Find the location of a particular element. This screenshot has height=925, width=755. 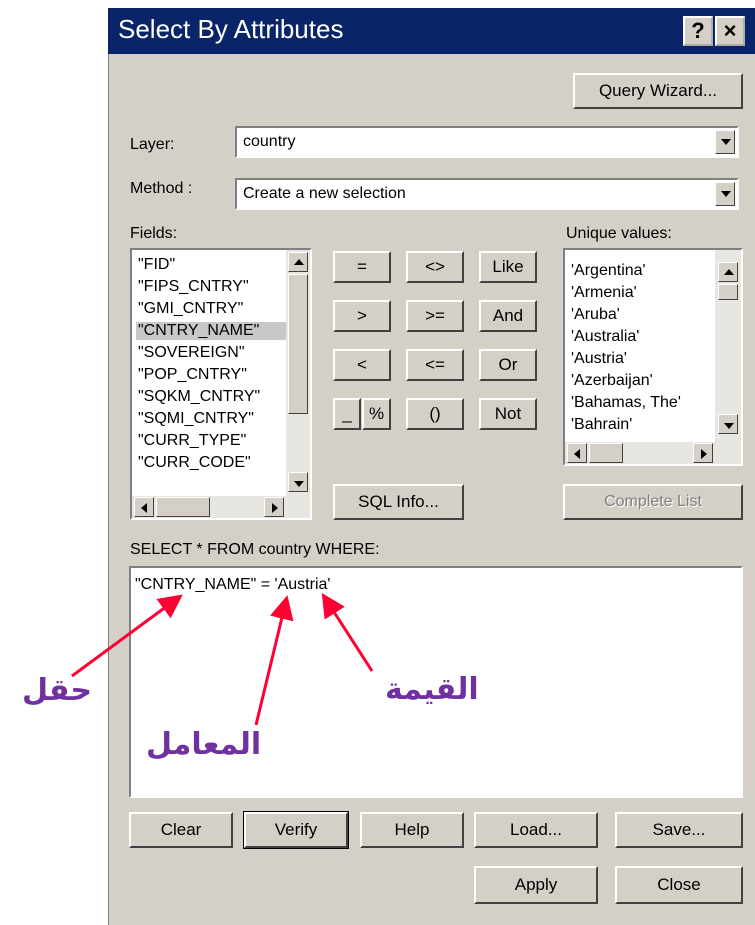

value-annotation: القيمة is located at coordinates (432, 689).